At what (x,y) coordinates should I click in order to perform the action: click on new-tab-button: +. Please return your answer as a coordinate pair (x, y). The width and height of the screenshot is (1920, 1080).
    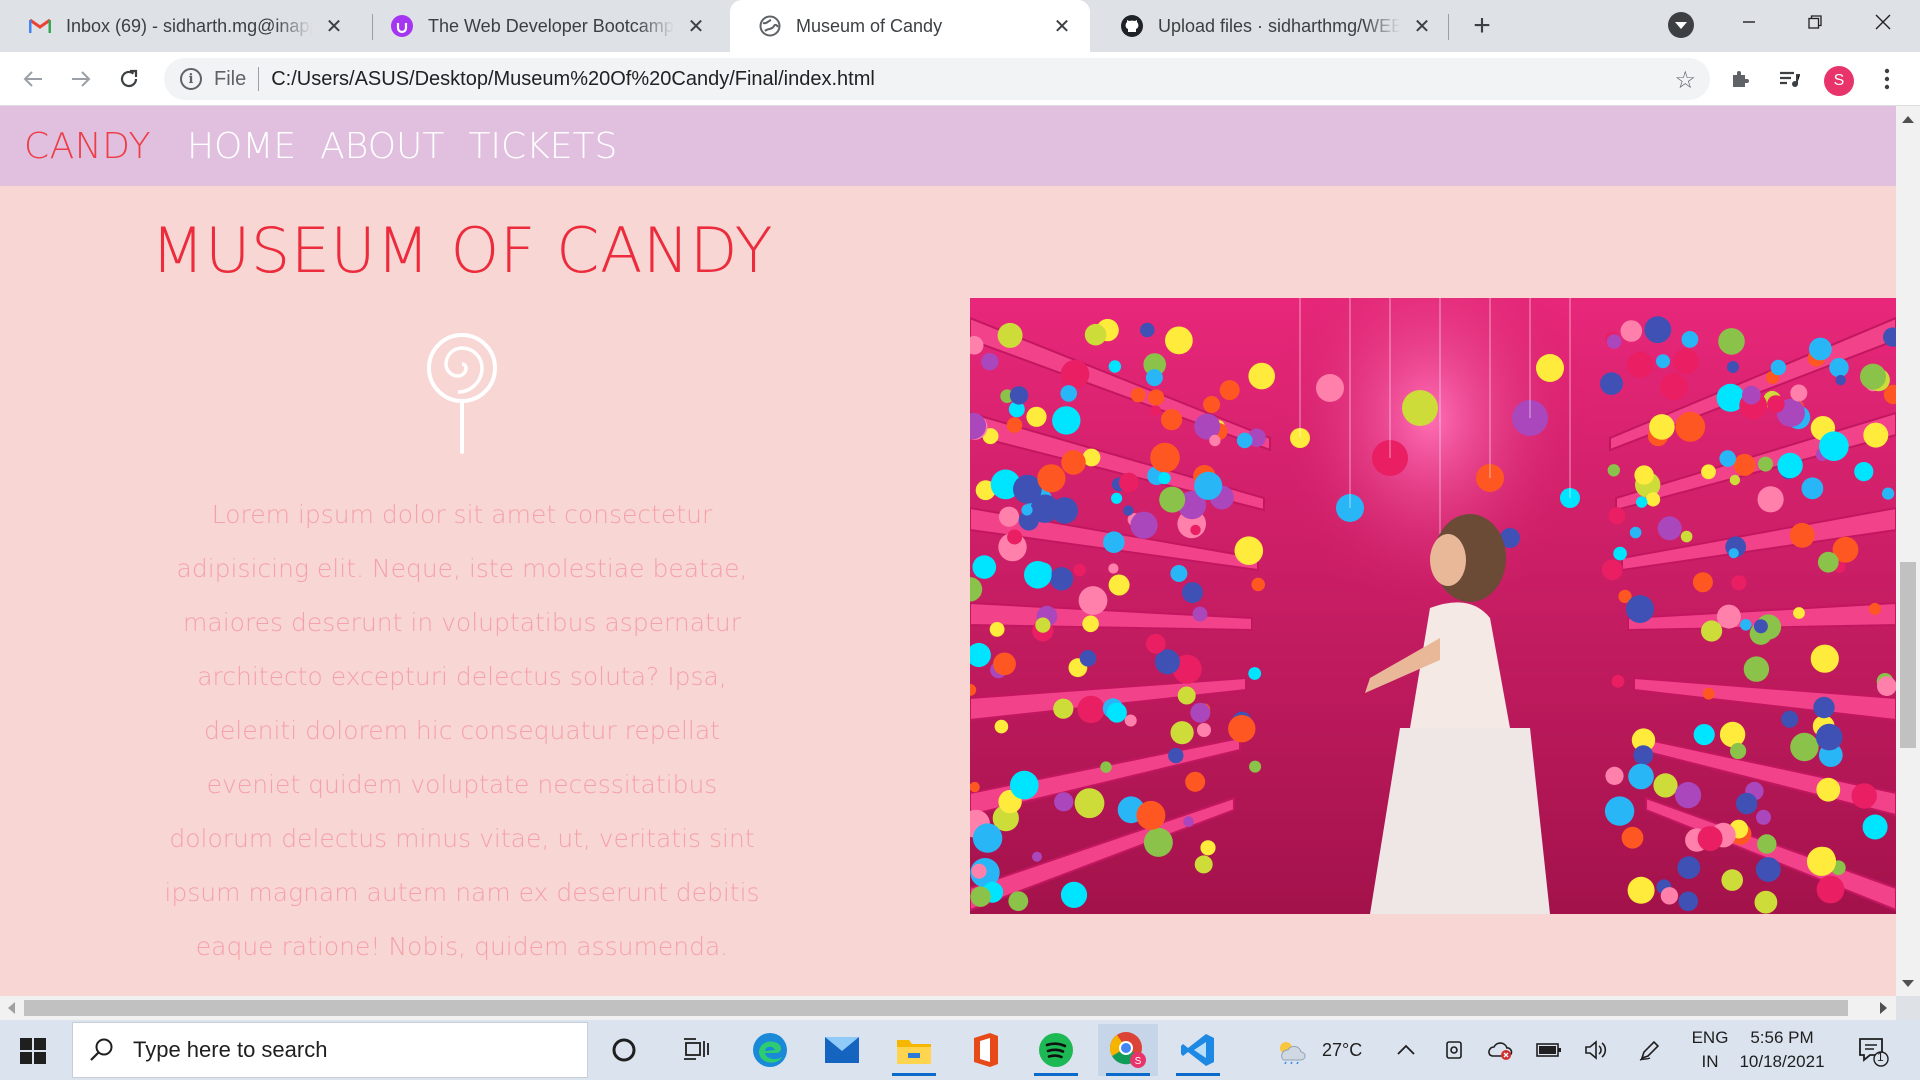
    Looking at the image, I should click on (1482, 25).